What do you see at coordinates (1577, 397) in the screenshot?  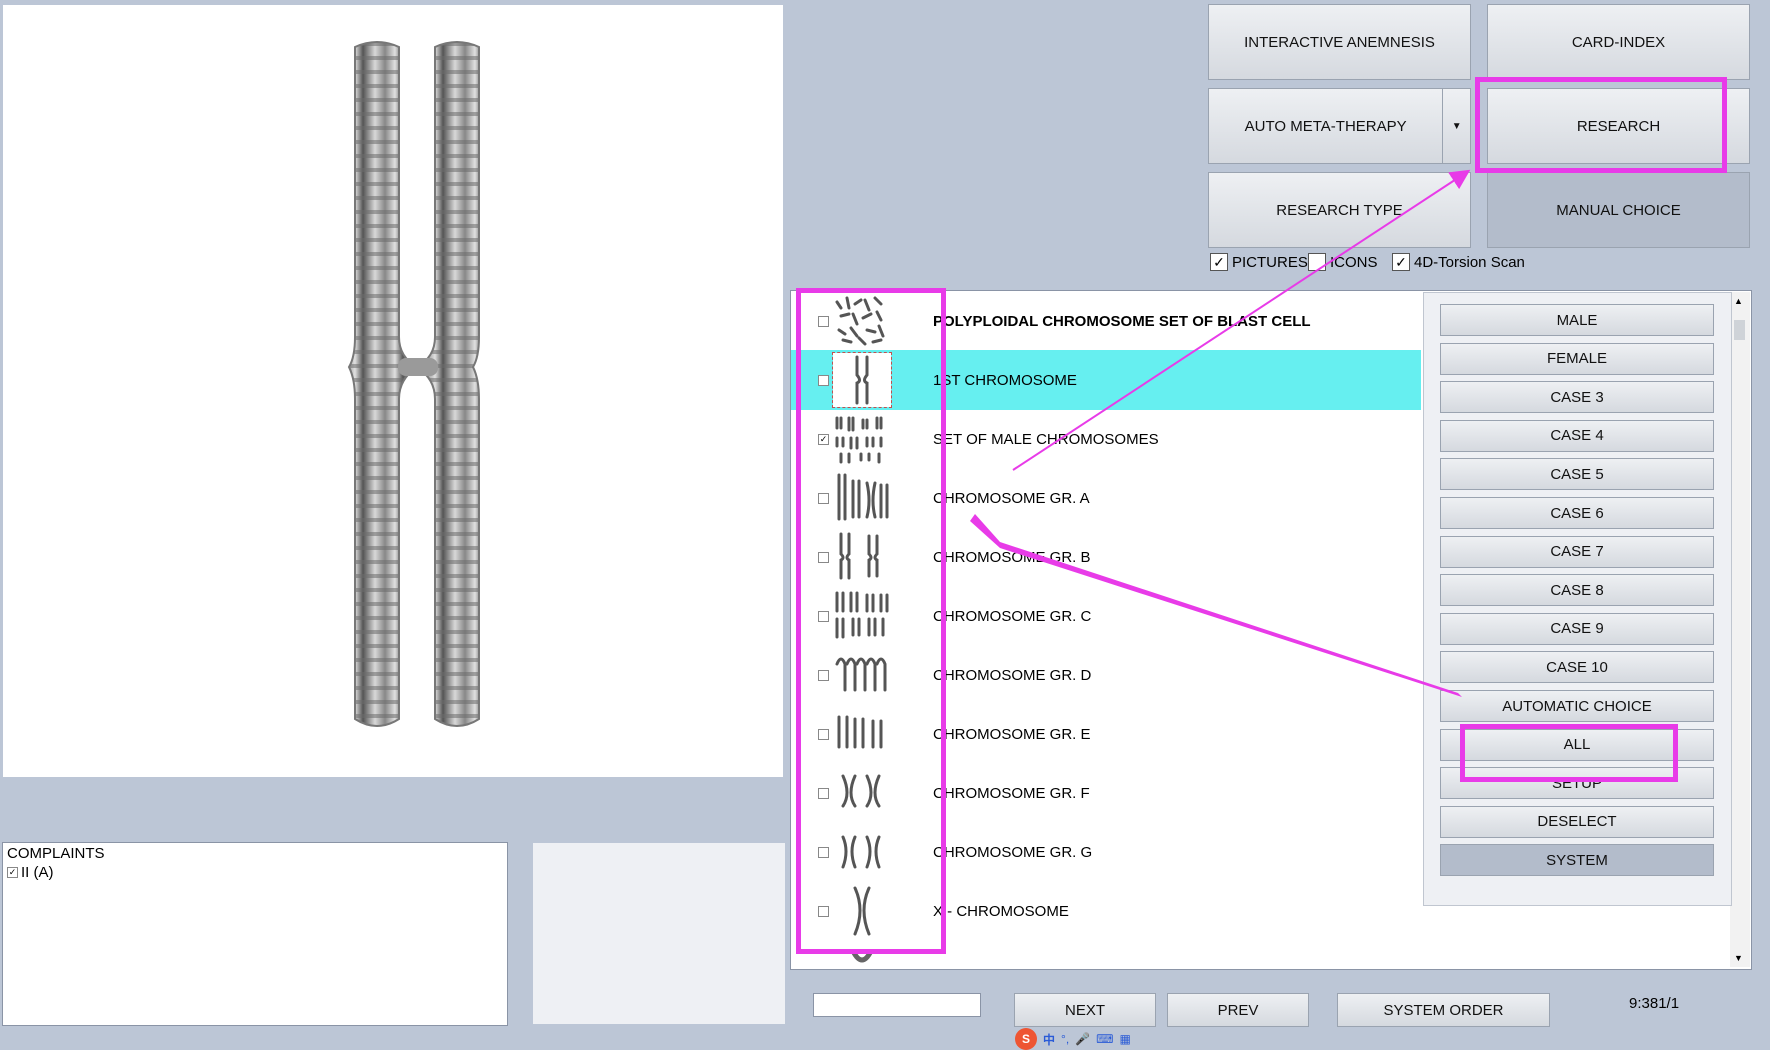 I see `case-button-case-3: CASE 3` at bounding box center [1577, 397].